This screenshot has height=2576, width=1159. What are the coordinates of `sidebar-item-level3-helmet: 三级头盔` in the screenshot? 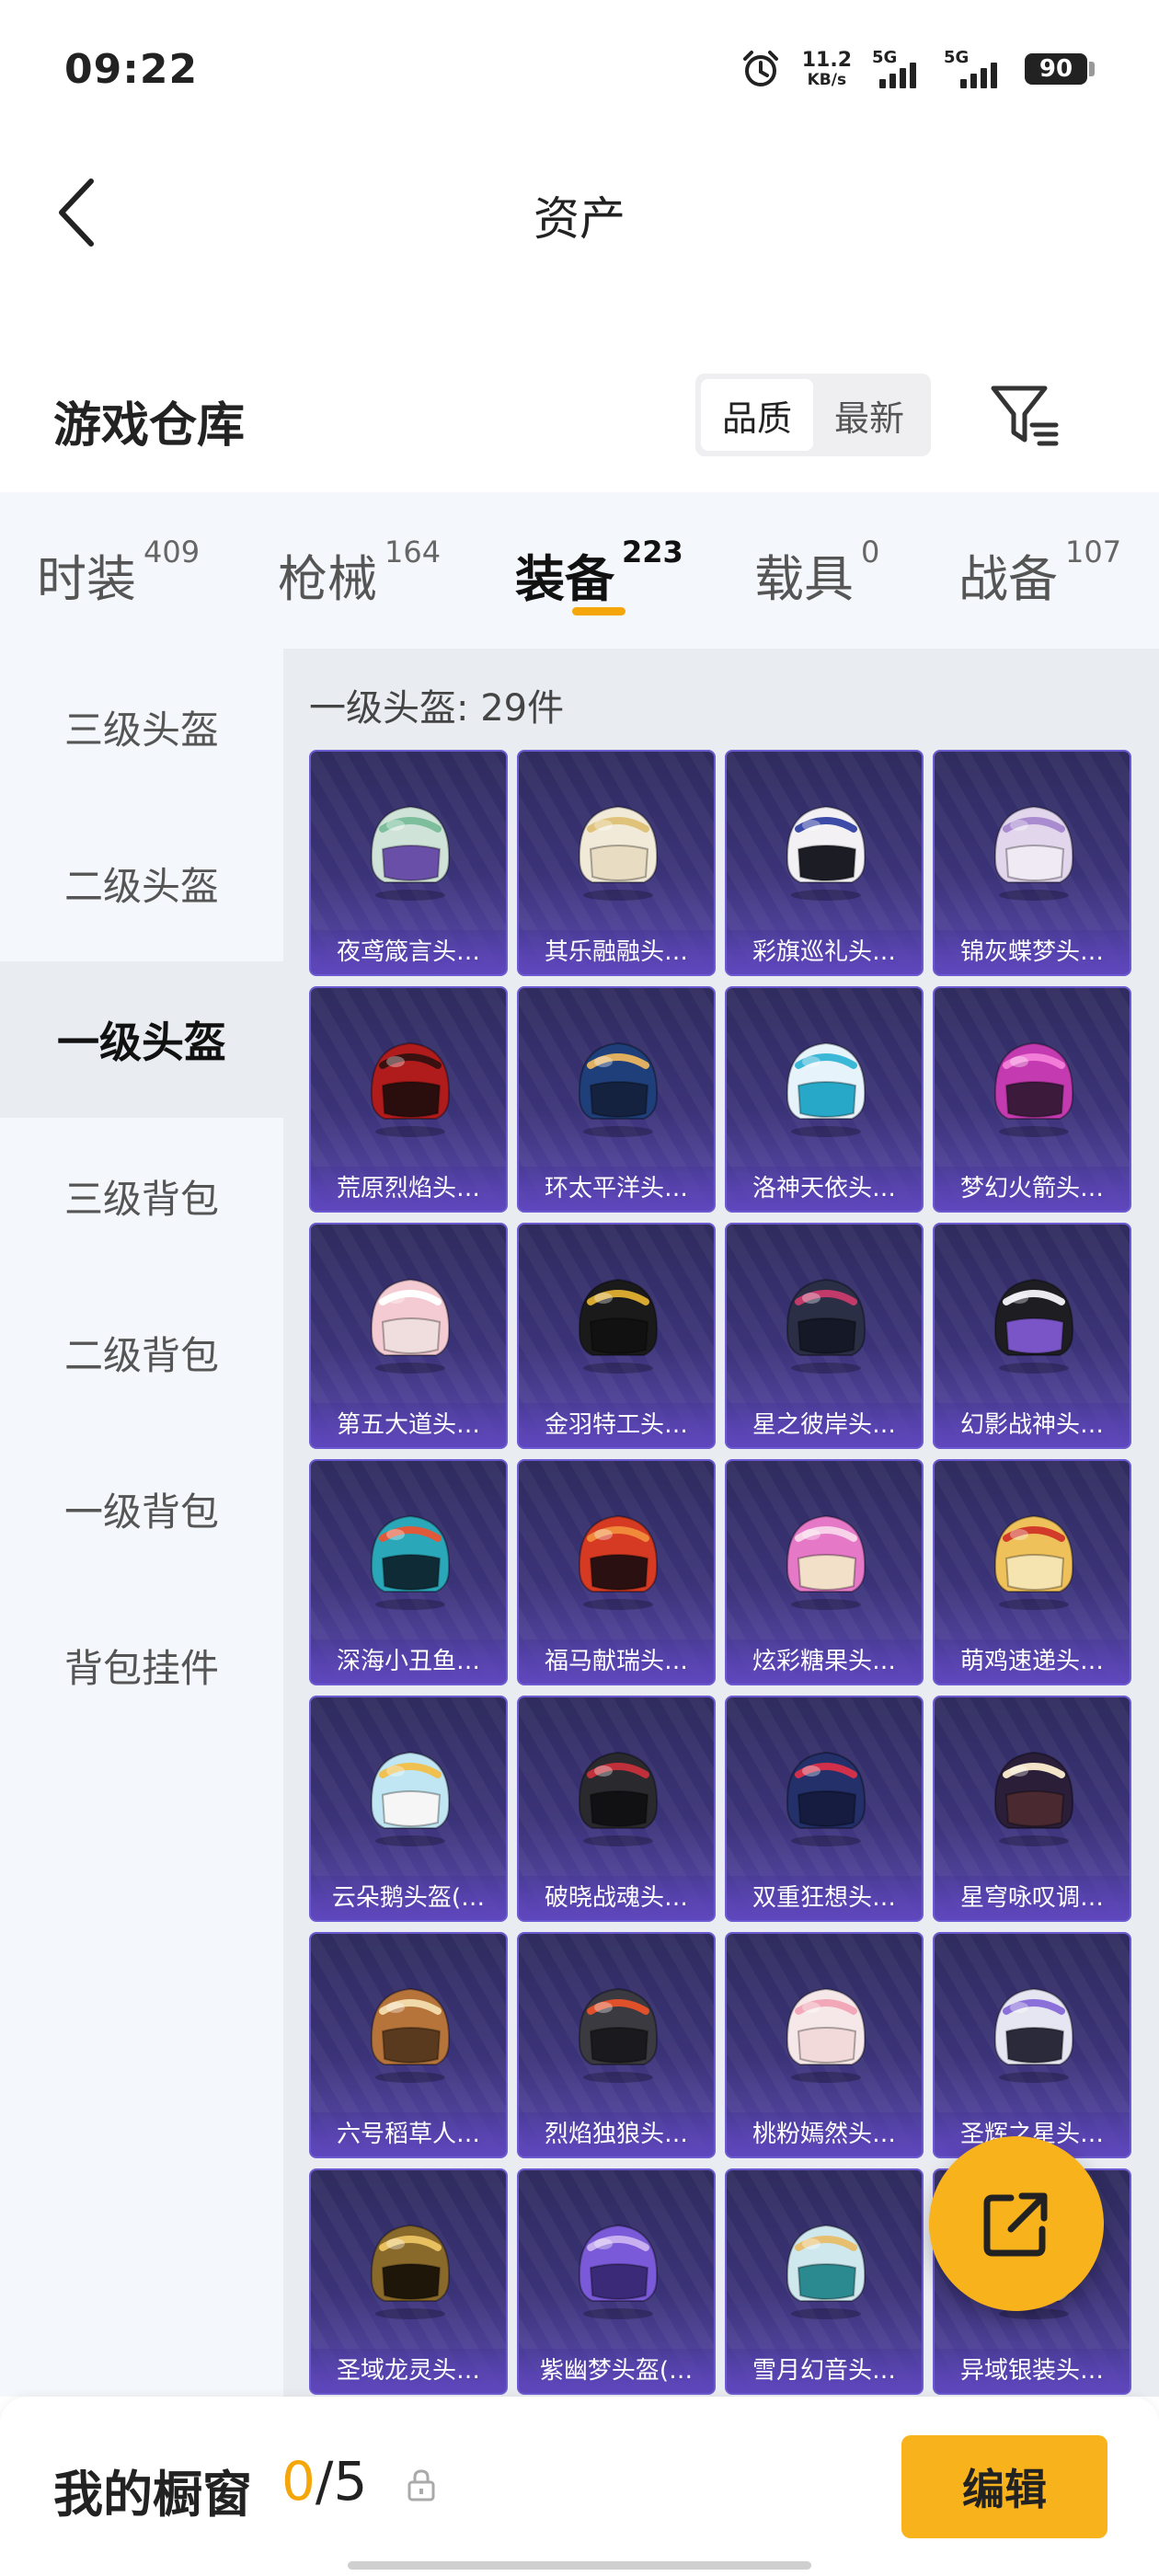 It's located at (141, 727).